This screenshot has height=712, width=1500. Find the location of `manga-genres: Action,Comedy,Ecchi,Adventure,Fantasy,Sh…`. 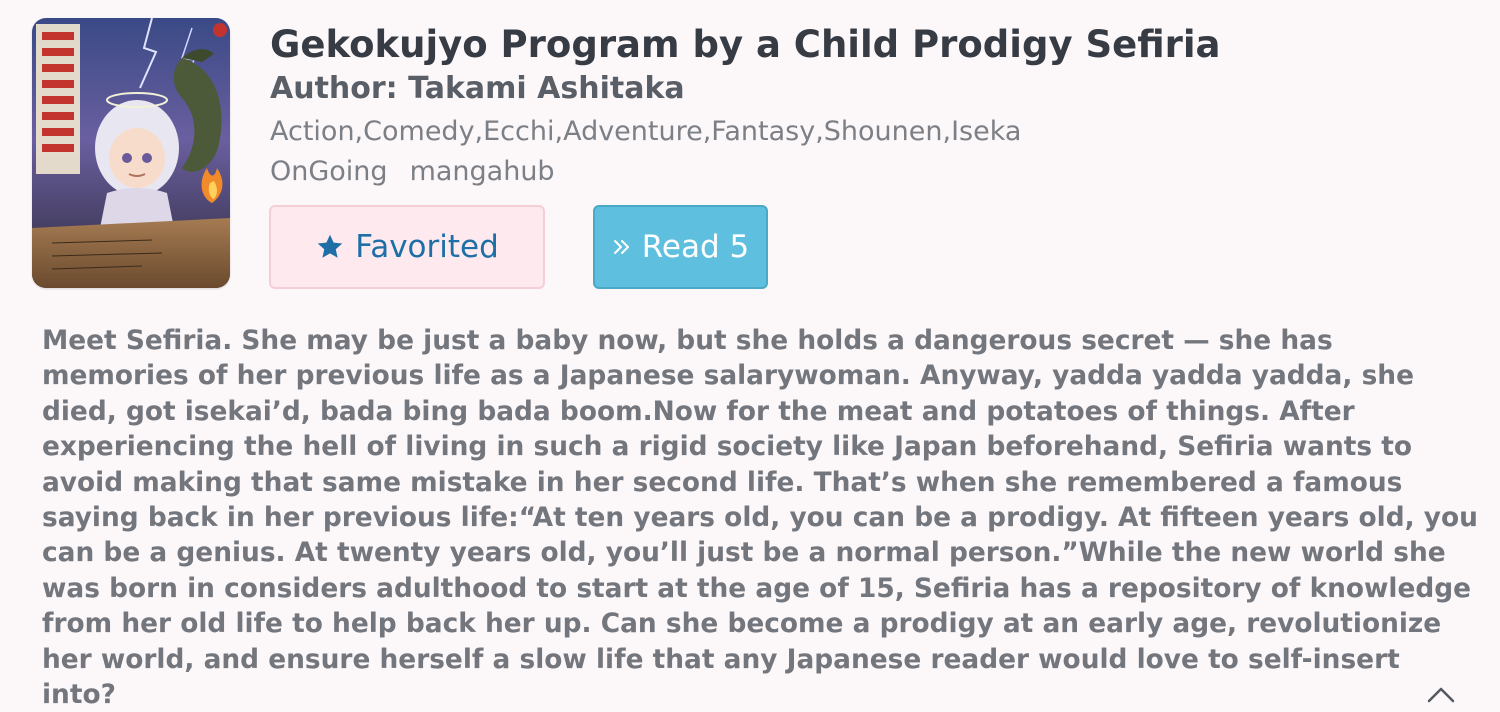

manga-genres: Action,Comedy,Ecchi,Adventure,Fantasy,Sh… is located at coordinates (646, 131).